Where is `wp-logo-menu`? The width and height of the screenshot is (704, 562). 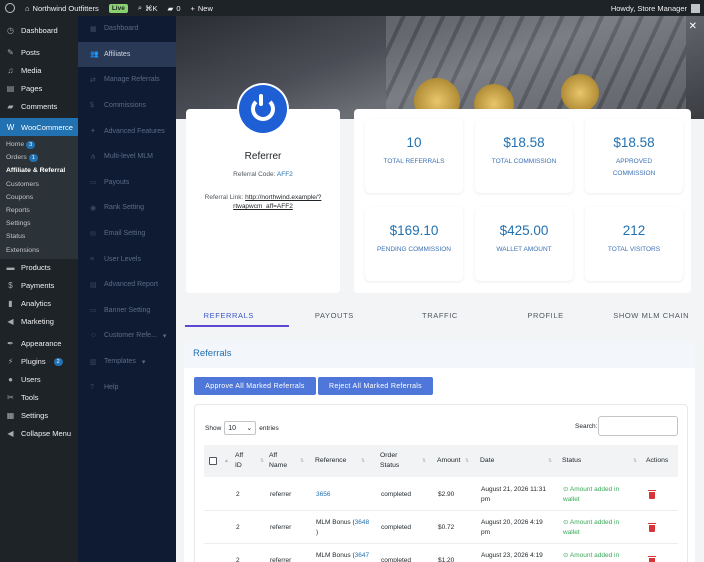 wp-logo-menu is located at coordinates (10, 8).